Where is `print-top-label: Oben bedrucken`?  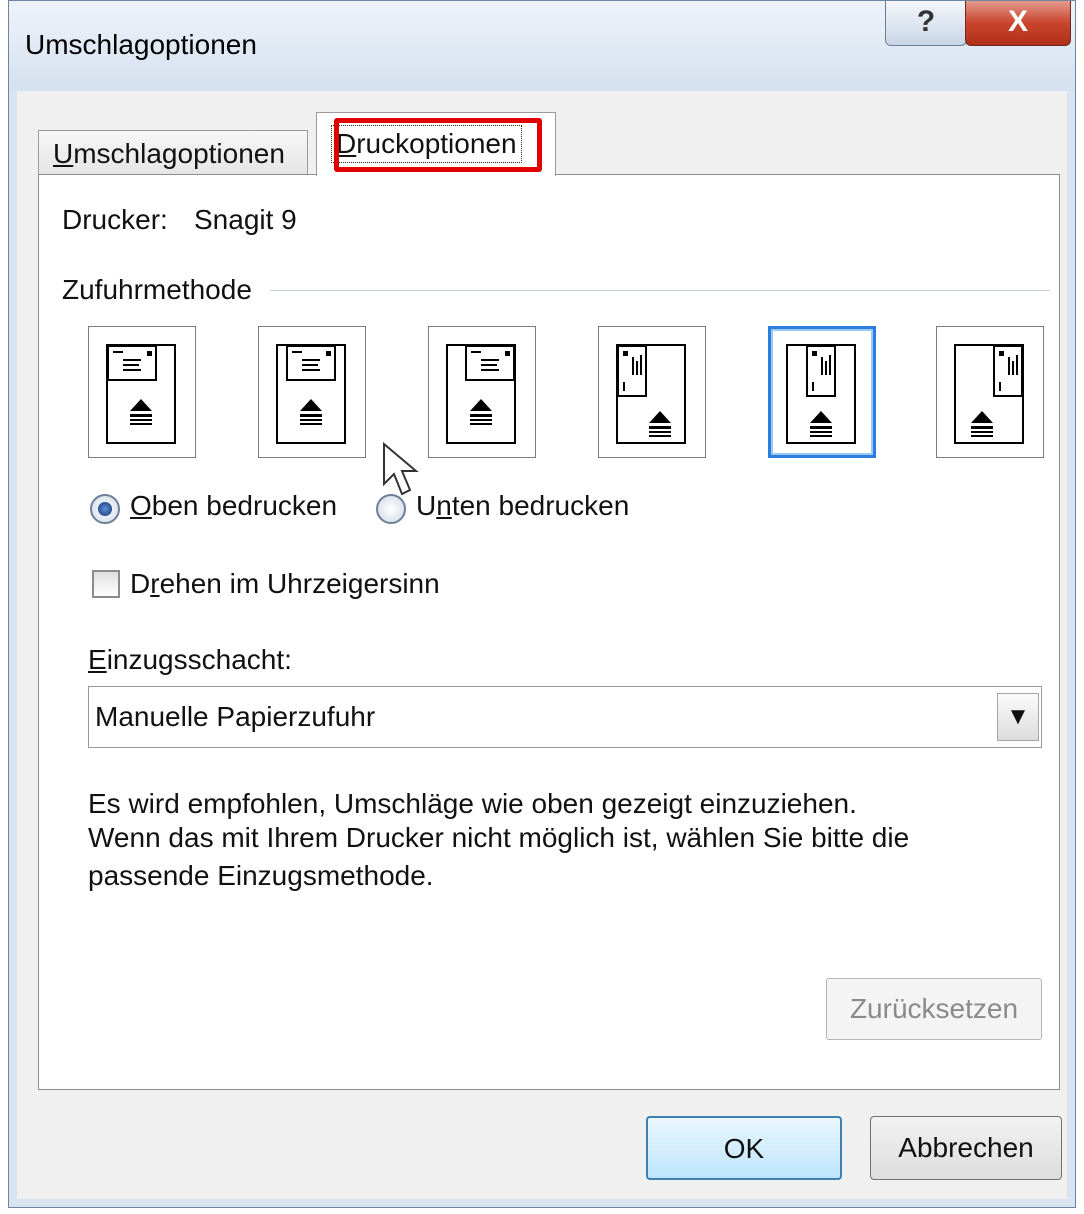 print-top-label: Oben bedrucken is located at coordinates (233, 506).